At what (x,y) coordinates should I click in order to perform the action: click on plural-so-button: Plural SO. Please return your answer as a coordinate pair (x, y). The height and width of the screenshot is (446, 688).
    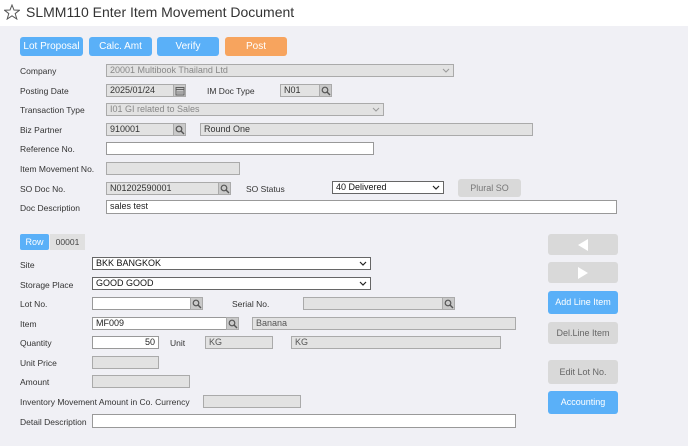
    Looking at the image, I should click on (489, 188).